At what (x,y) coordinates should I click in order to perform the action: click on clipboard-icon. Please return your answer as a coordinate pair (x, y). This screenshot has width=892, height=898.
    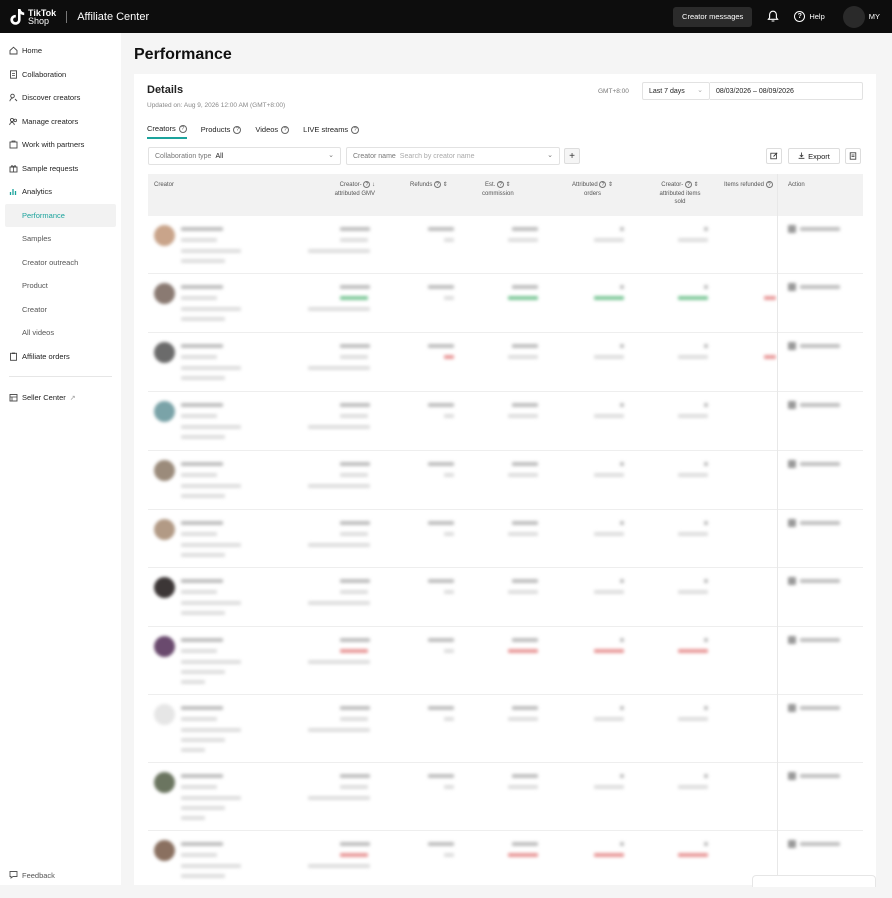
    Looking at the image, I should click on (13, 356).